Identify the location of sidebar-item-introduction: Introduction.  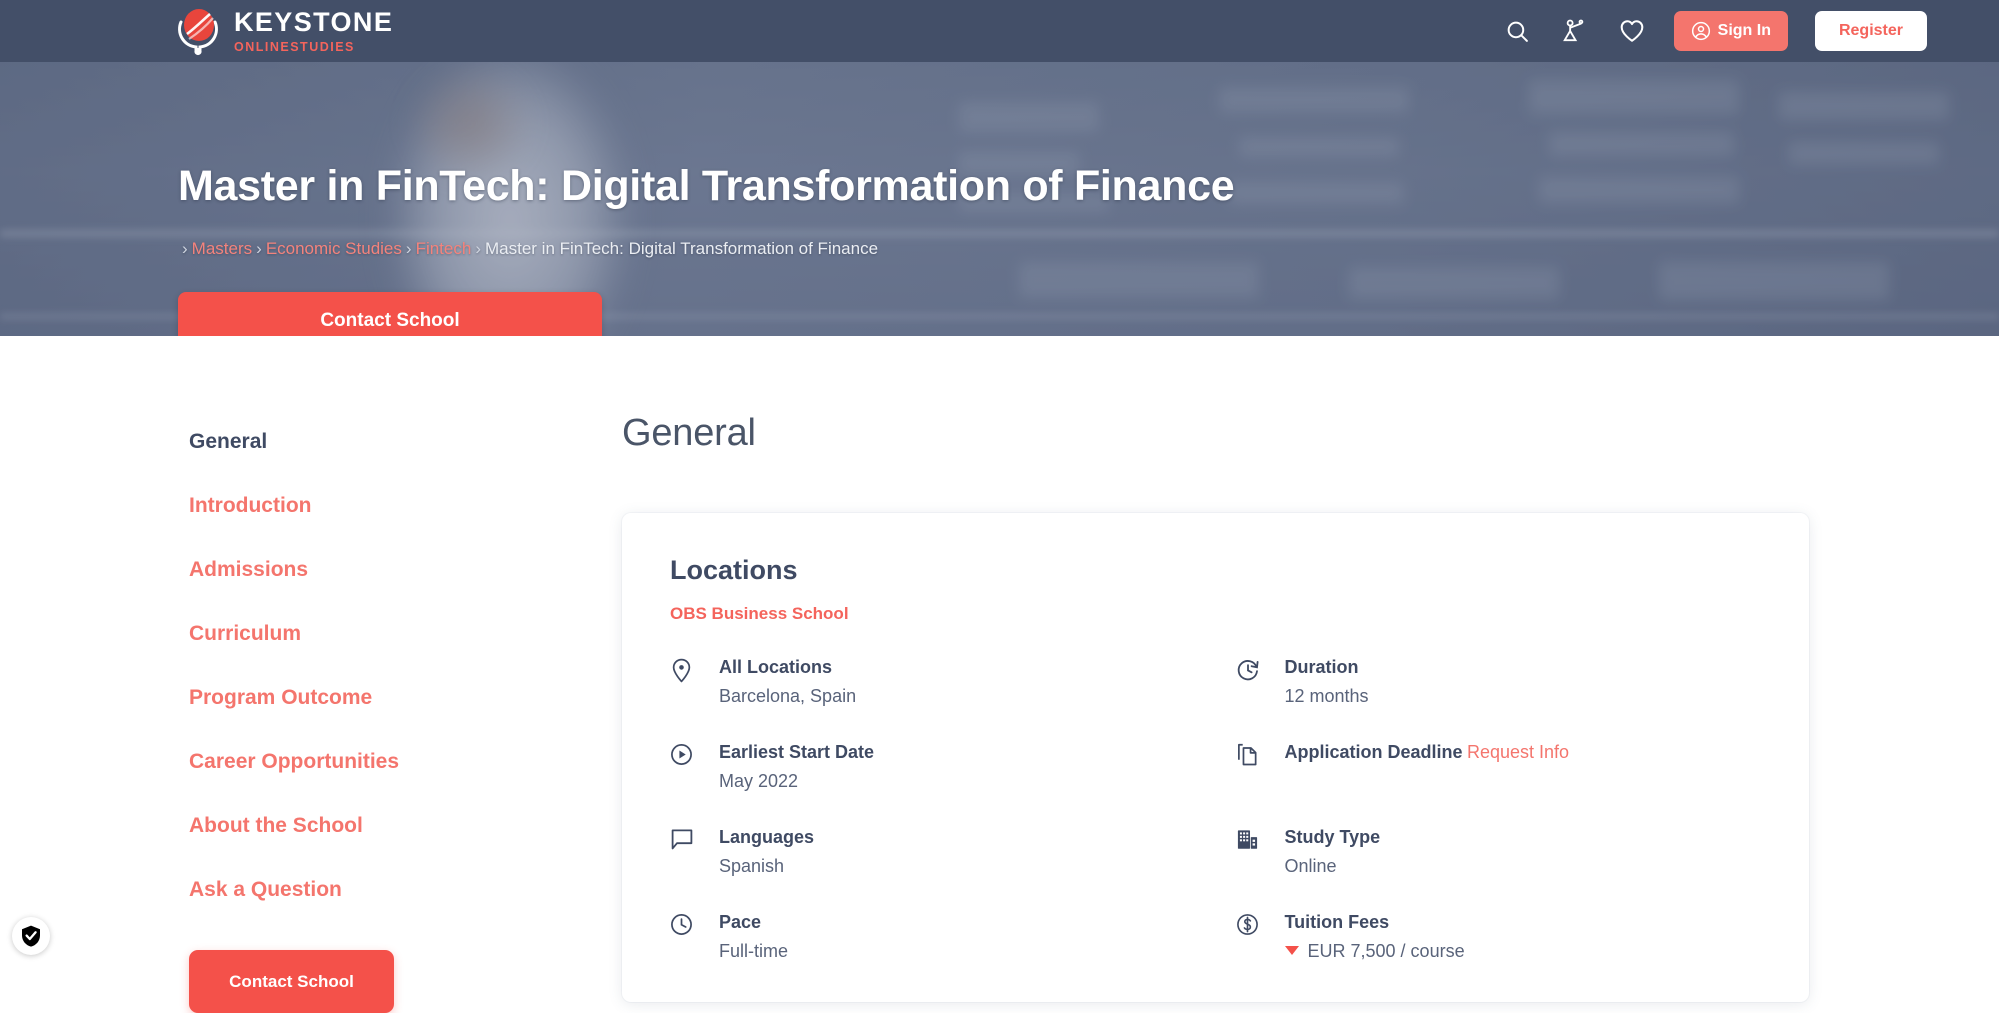
(339, 506).